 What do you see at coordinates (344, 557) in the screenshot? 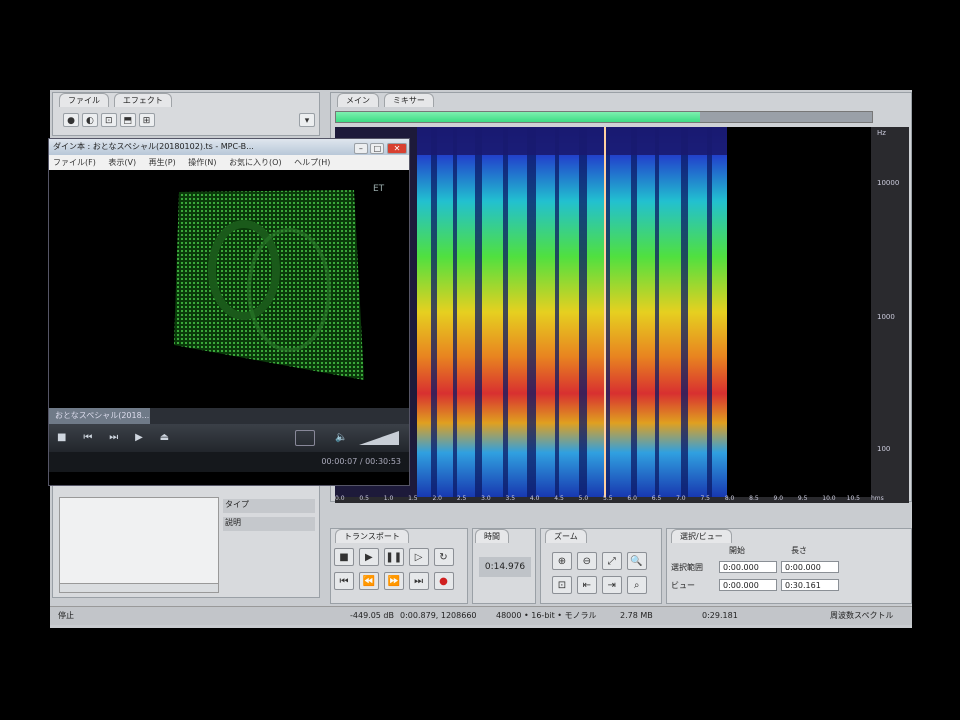
I see `stop-icon: ■` at bounding box center [344, 557].